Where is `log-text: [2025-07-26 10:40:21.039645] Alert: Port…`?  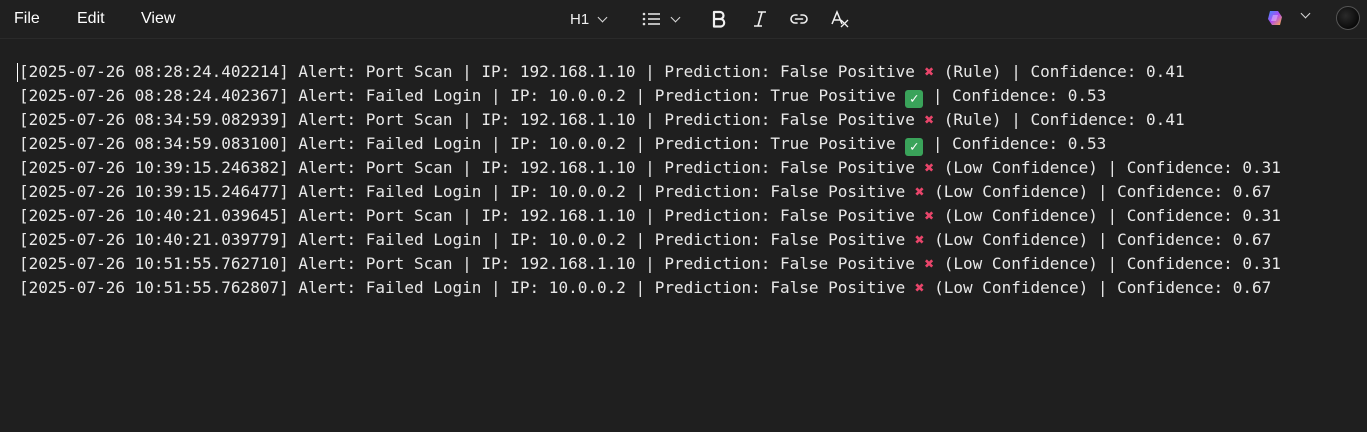
log-text: [2025-07-26 10:40:21.039645] Alert: Port… is located at coordinates (472, 215).